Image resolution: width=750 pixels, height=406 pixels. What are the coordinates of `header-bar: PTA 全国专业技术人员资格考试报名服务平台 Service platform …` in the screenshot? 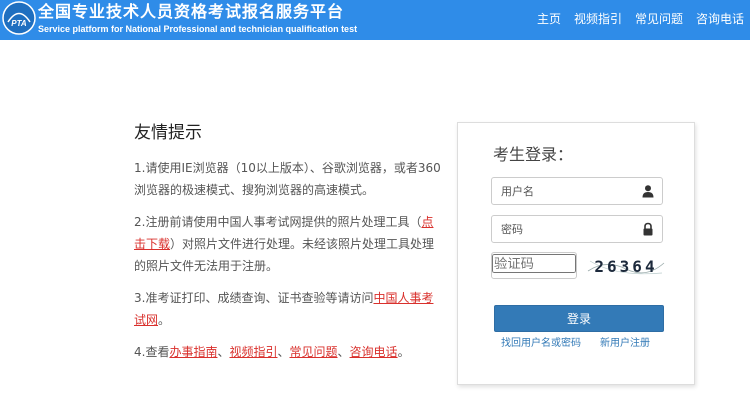 It's located at (375, 20).